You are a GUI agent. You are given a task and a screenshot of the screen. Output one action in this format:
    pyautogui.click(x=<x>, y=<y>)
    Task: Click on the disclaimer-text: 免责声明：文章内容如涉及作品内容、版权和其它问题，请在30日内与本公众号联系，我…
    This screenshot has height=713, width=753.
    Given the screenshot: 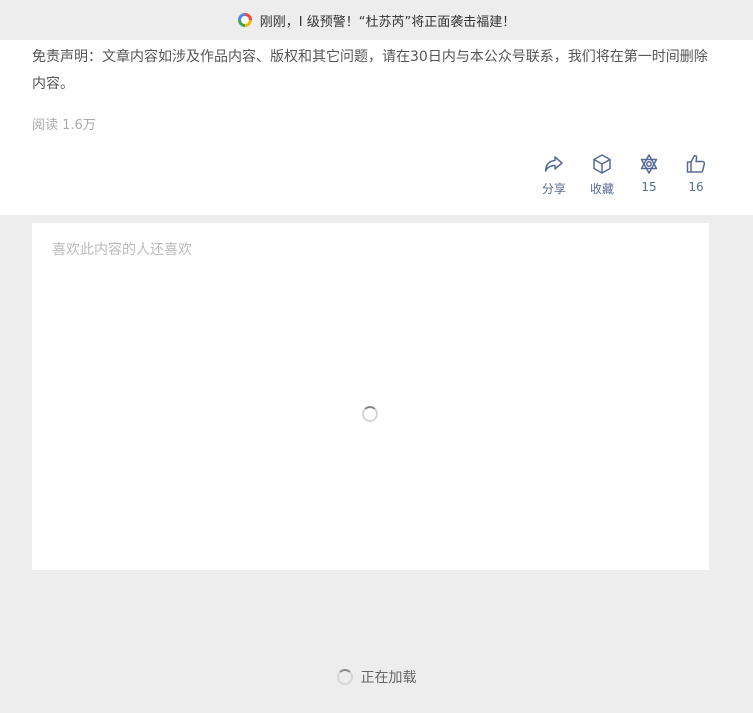 What is the action you would take?
    pyautogui.click(x=370, y=70)
    